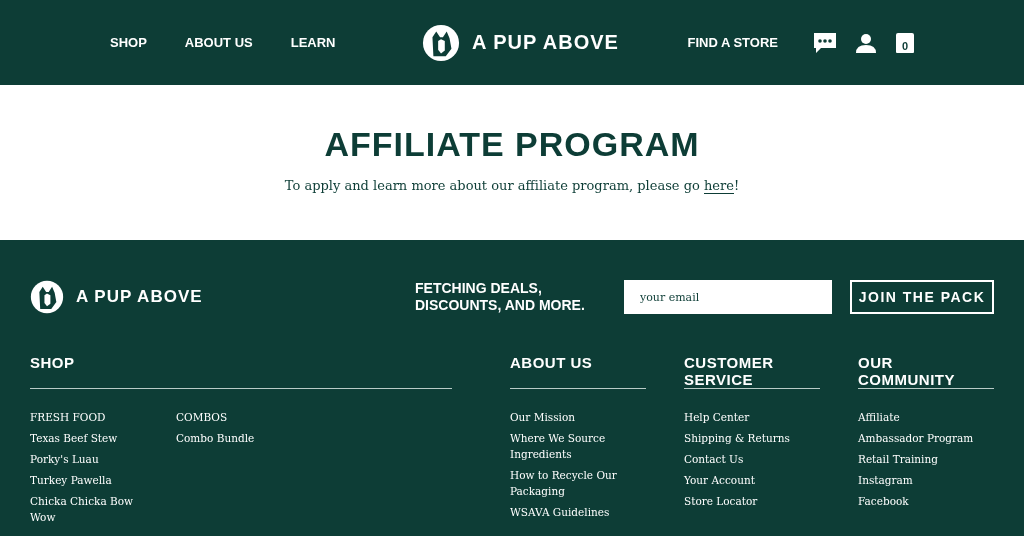  What do you see at coordinates (905, 42) in the screenshot?
I see `cart-button: 0` at bounding box center [905, 42].